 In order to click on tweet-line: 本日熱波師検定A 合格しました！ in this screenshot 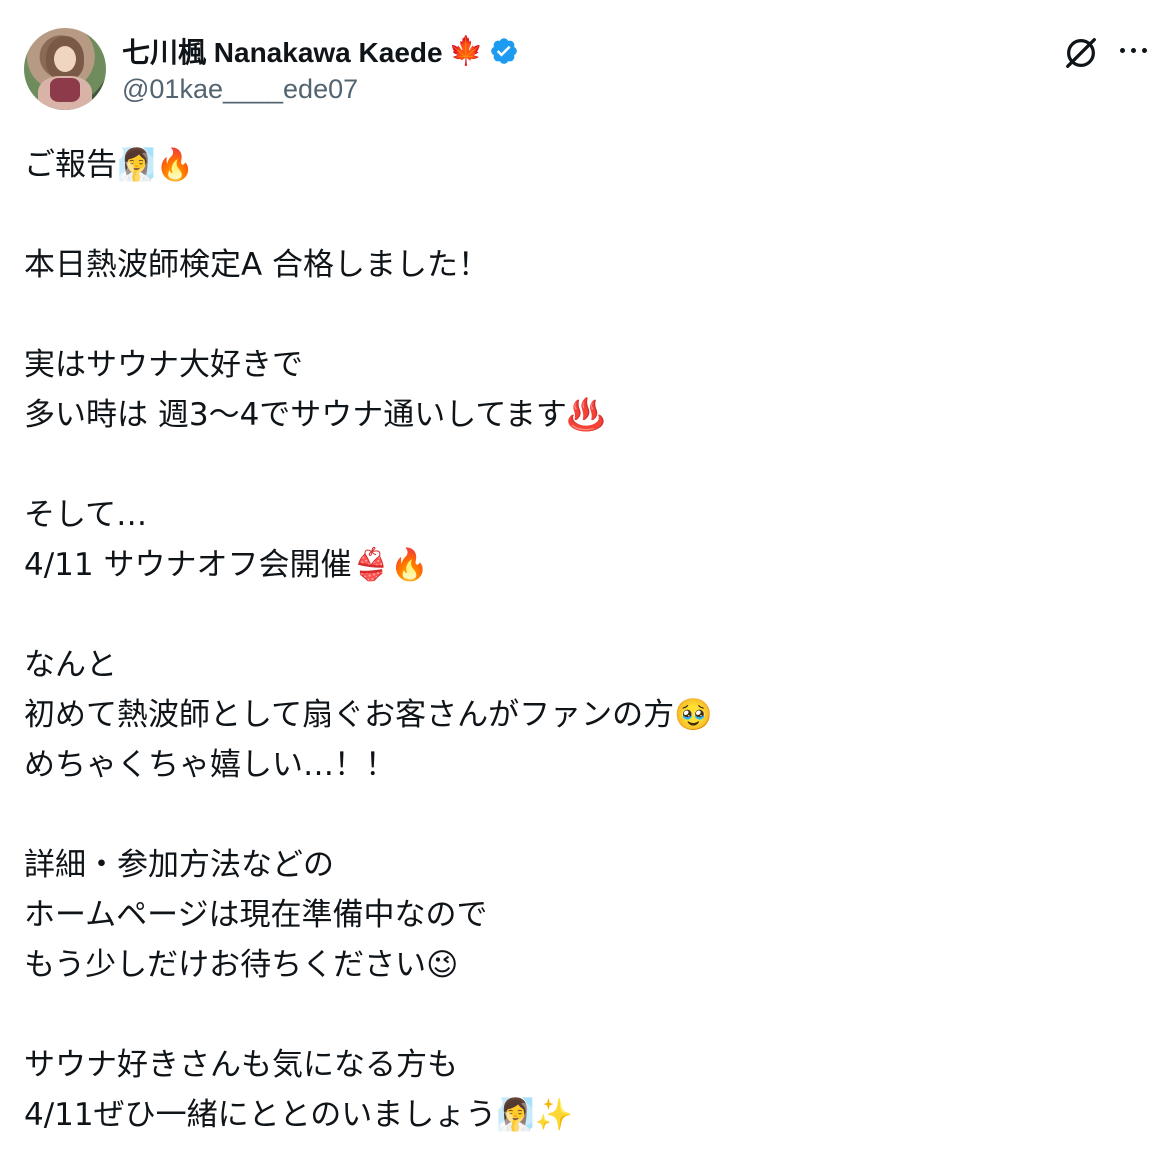, I will do `click(257, 265)`.